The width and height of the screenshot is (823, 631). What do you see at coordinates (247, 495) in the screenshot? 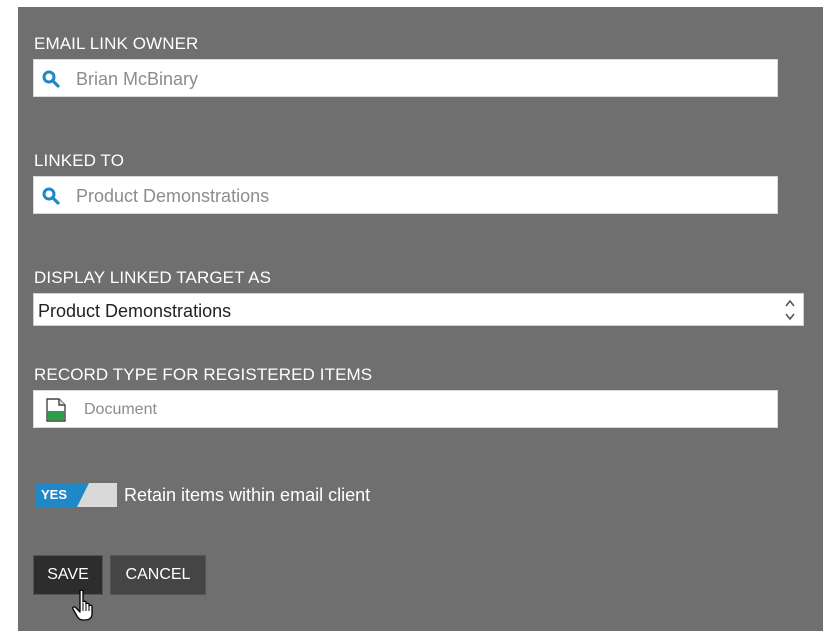
I see `retain-items-label: Retain items within email client` at bounding box center [247, 495].